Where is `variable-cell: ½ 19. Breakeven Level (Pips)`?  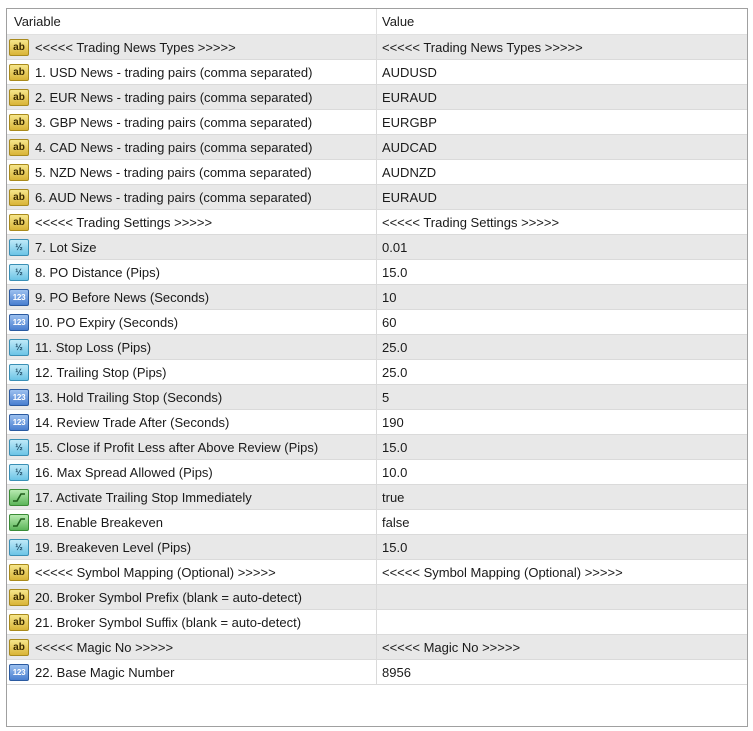 variable-cell: ½ 19. Breakeven Level (Pips) is located at coordinates (192, 547).